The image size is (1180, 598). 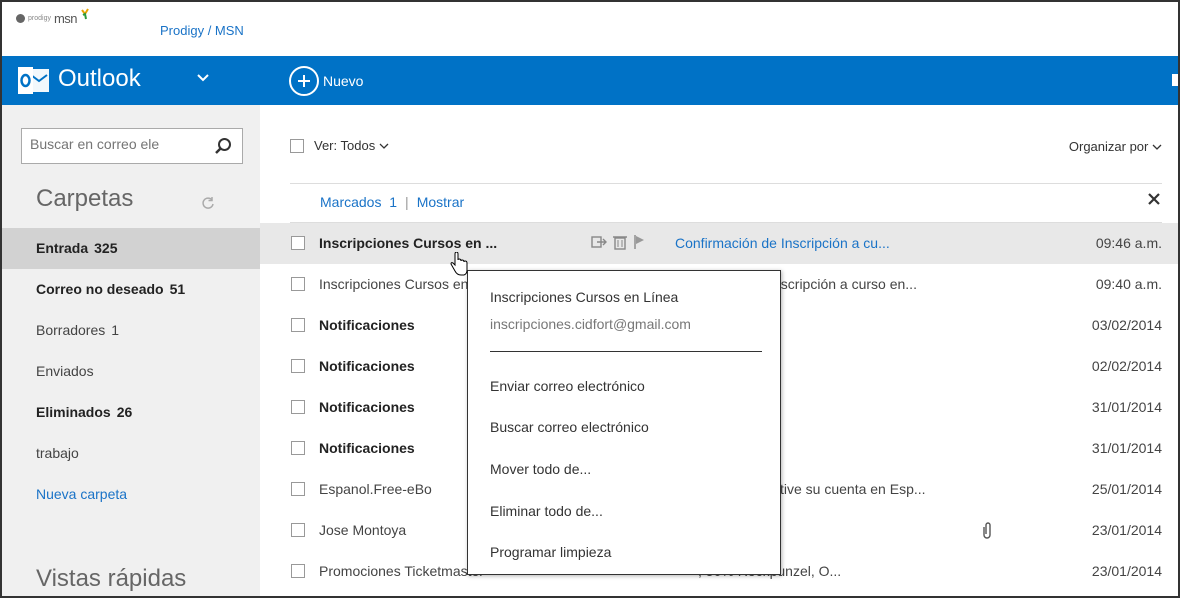 I want to click on folder-junk: Correo no deseado 51, so click(x=131, y=289).